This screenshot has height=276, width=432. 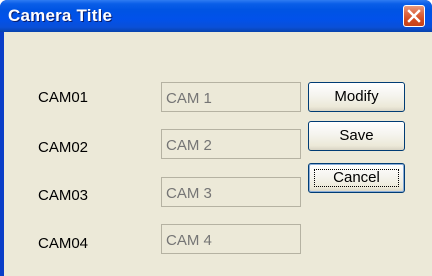 I want to click on window-title: Camera Title, so click(x=60, y=15).